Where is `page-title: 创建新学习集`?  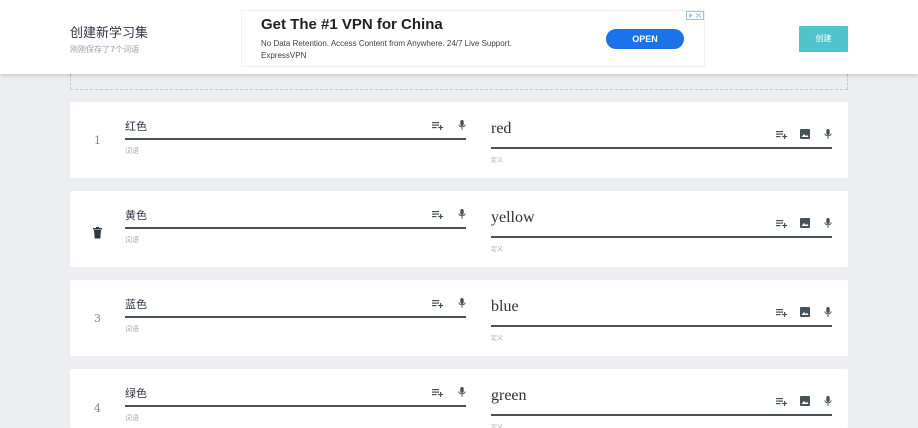 page-title: 创建新学习集 is located at coordinates (109, 33).